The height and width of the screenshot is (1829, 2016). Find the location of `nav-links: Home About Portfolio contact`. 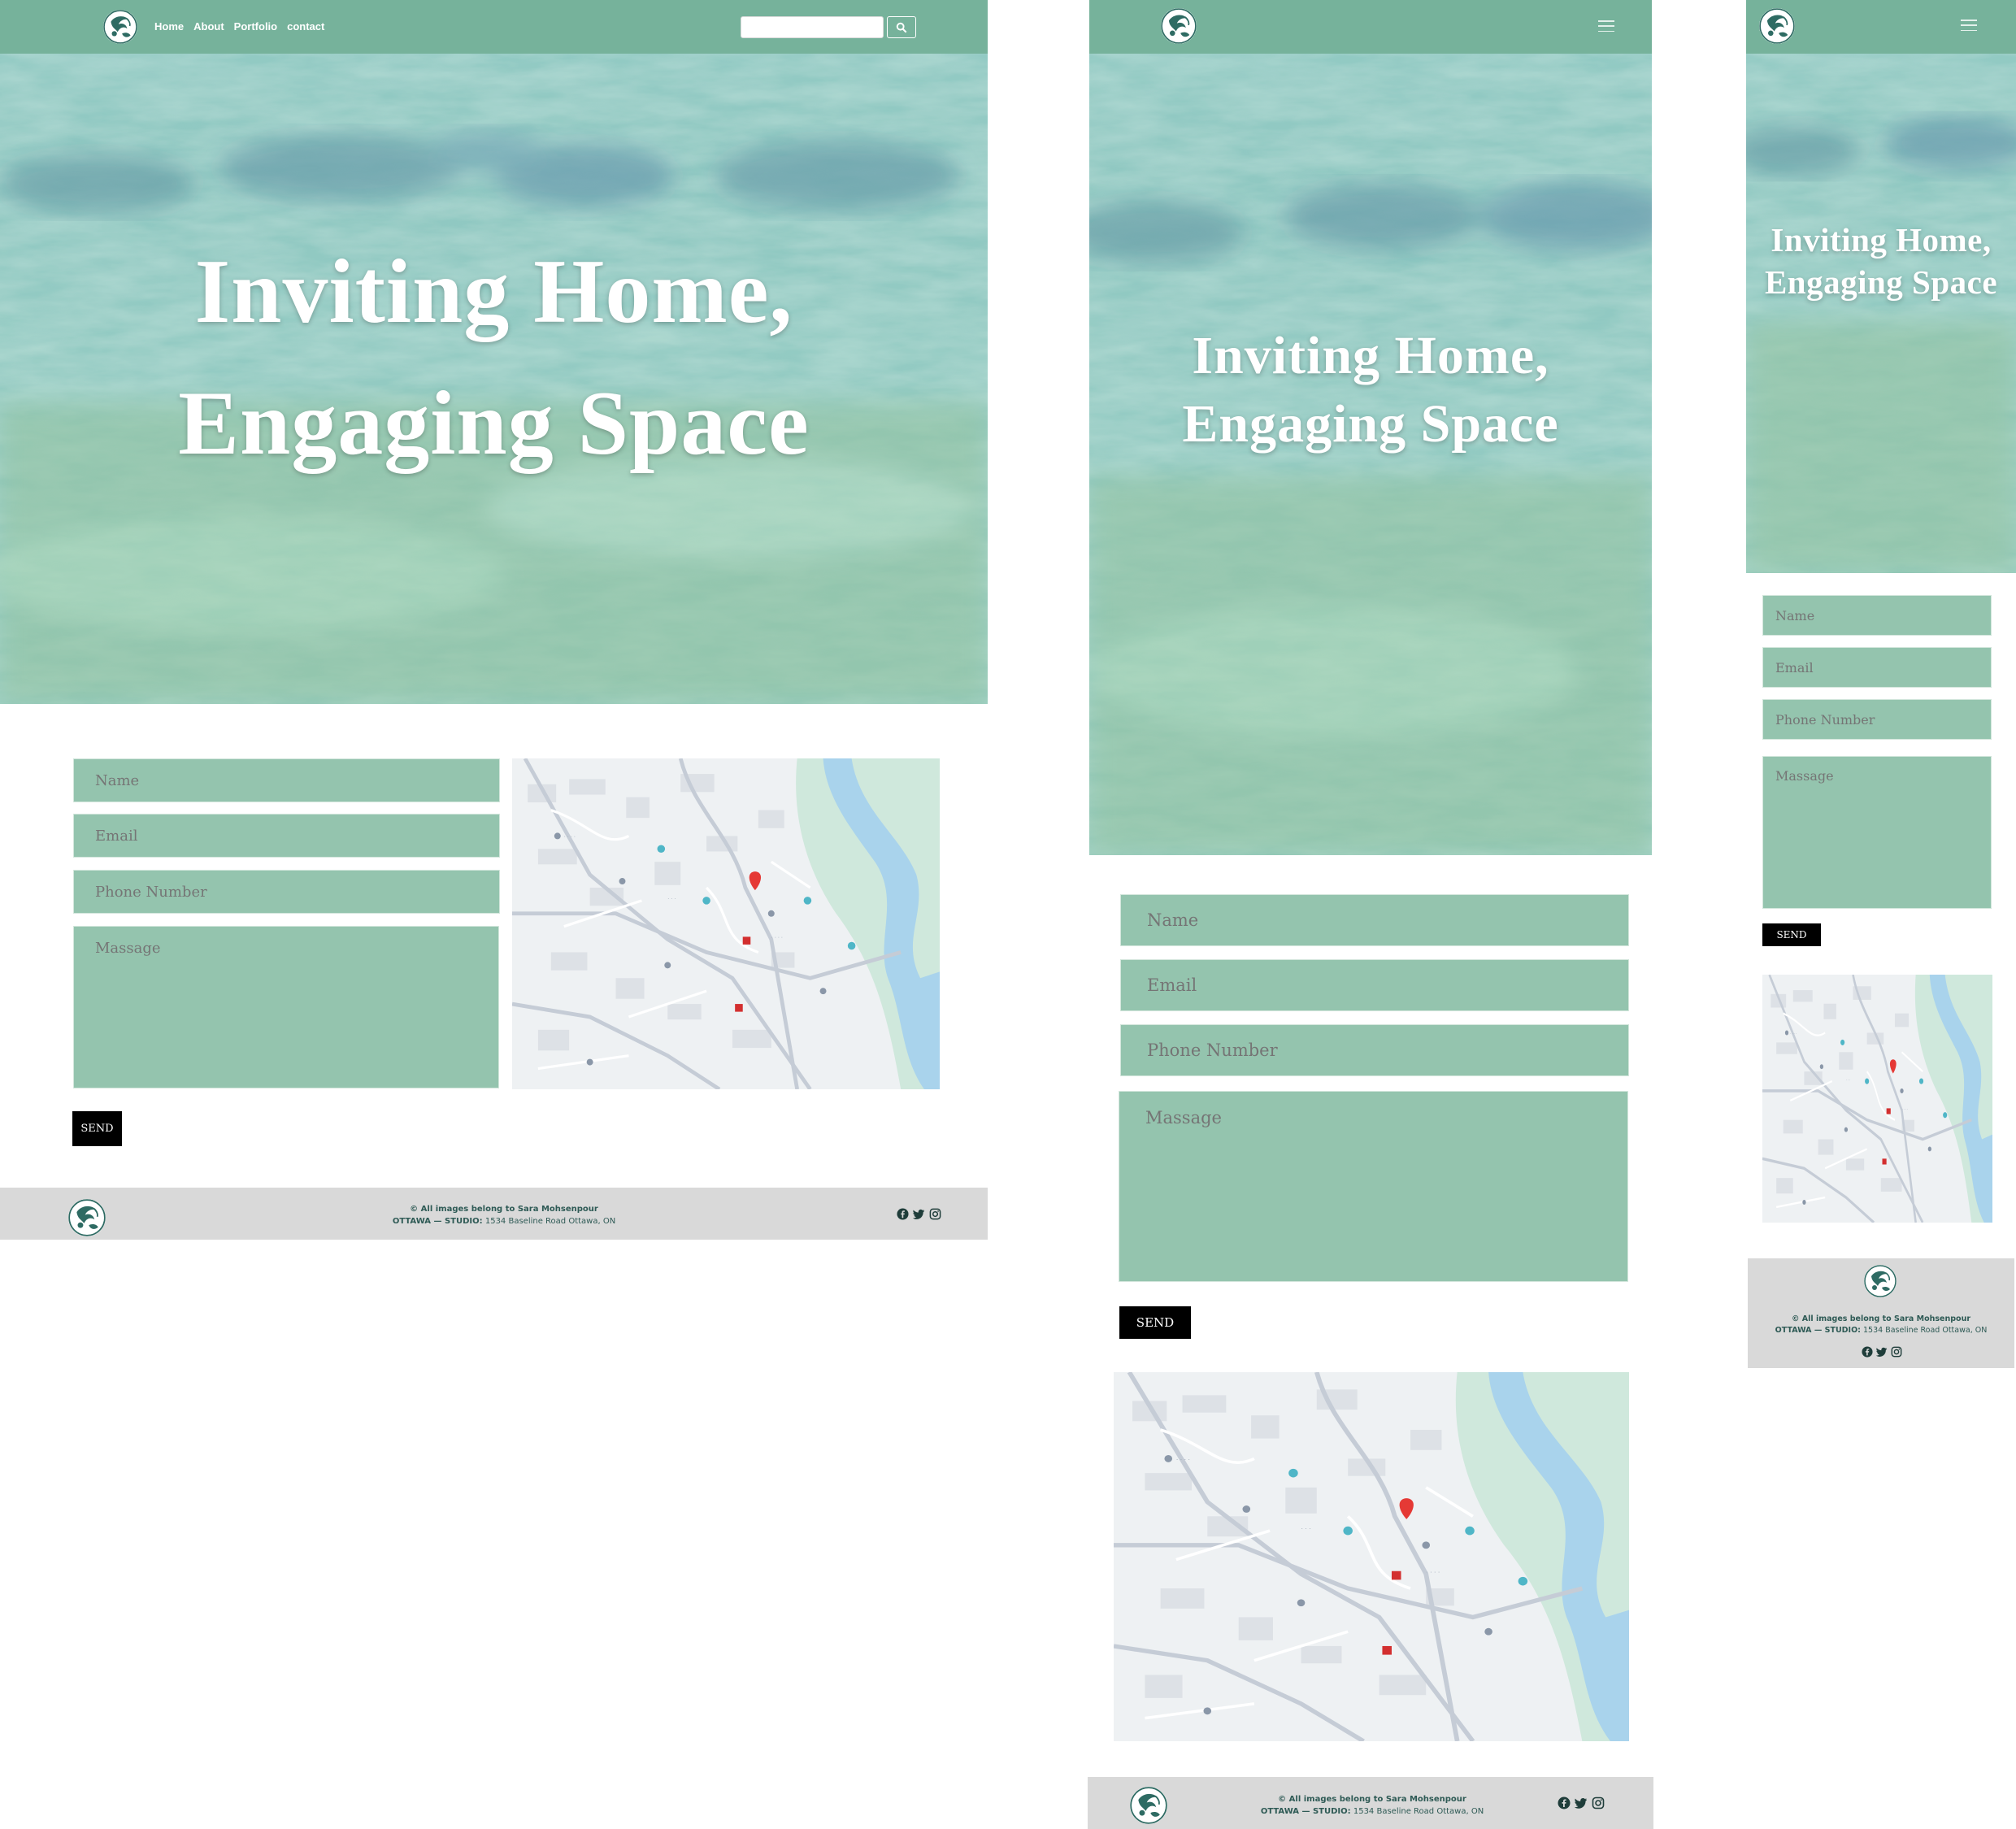

nav-links: Home About Portfolio contact is located at coordinates (239, 26).